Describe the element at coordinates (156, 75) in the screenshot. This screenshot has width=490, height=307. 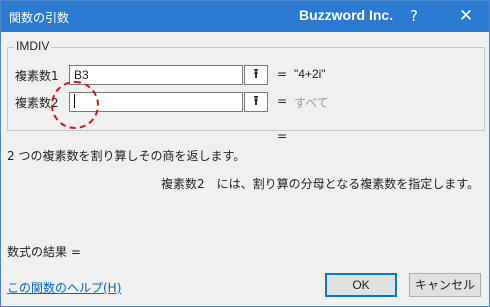
I see `argument1-input: B3` at that location.